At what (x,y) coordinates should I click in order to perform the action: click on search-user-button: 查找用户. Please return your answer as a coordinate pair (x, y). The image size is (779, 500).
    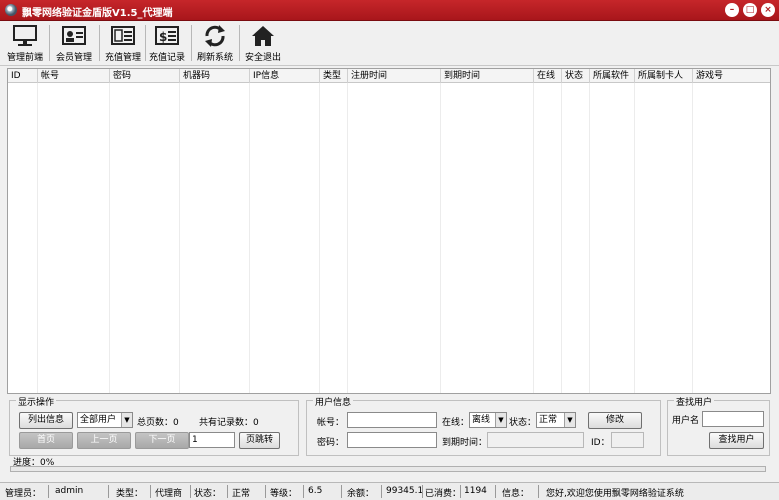
    Looking at the image, I should click on (736, 440).